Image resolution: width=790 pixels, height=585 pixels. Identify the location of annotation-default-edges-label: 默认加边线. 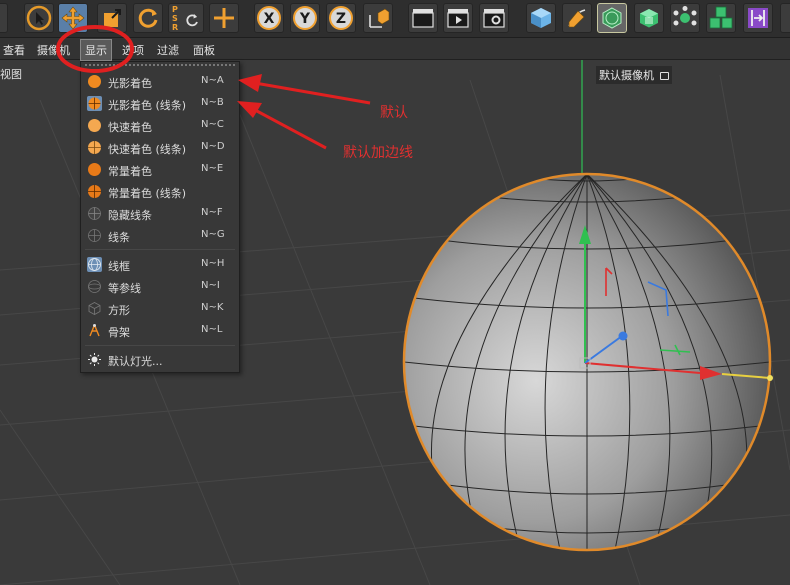
(378, 153).